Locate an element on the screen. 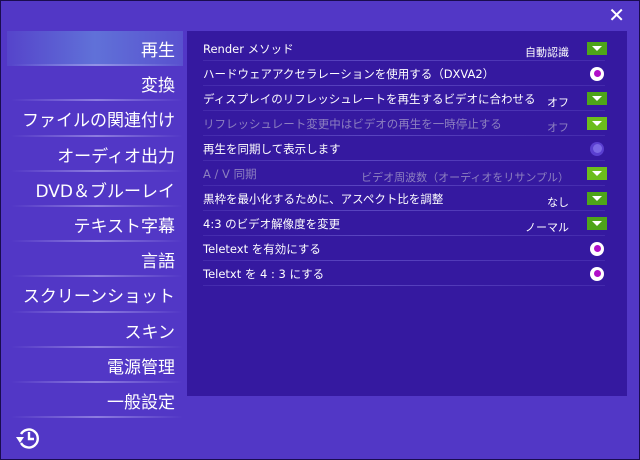 This screenshot has height=460, width=640. setting-label: 再生を同期して表示します is located at coordinates (272, 148).